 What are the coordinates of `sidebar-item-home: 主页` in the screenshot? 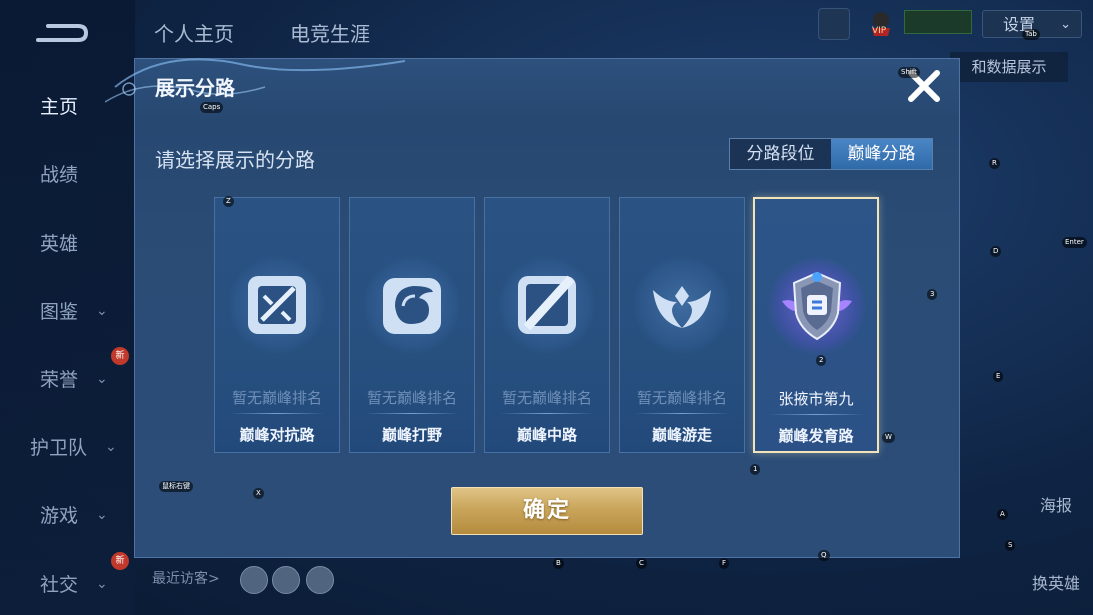 It's located at (59, 105).